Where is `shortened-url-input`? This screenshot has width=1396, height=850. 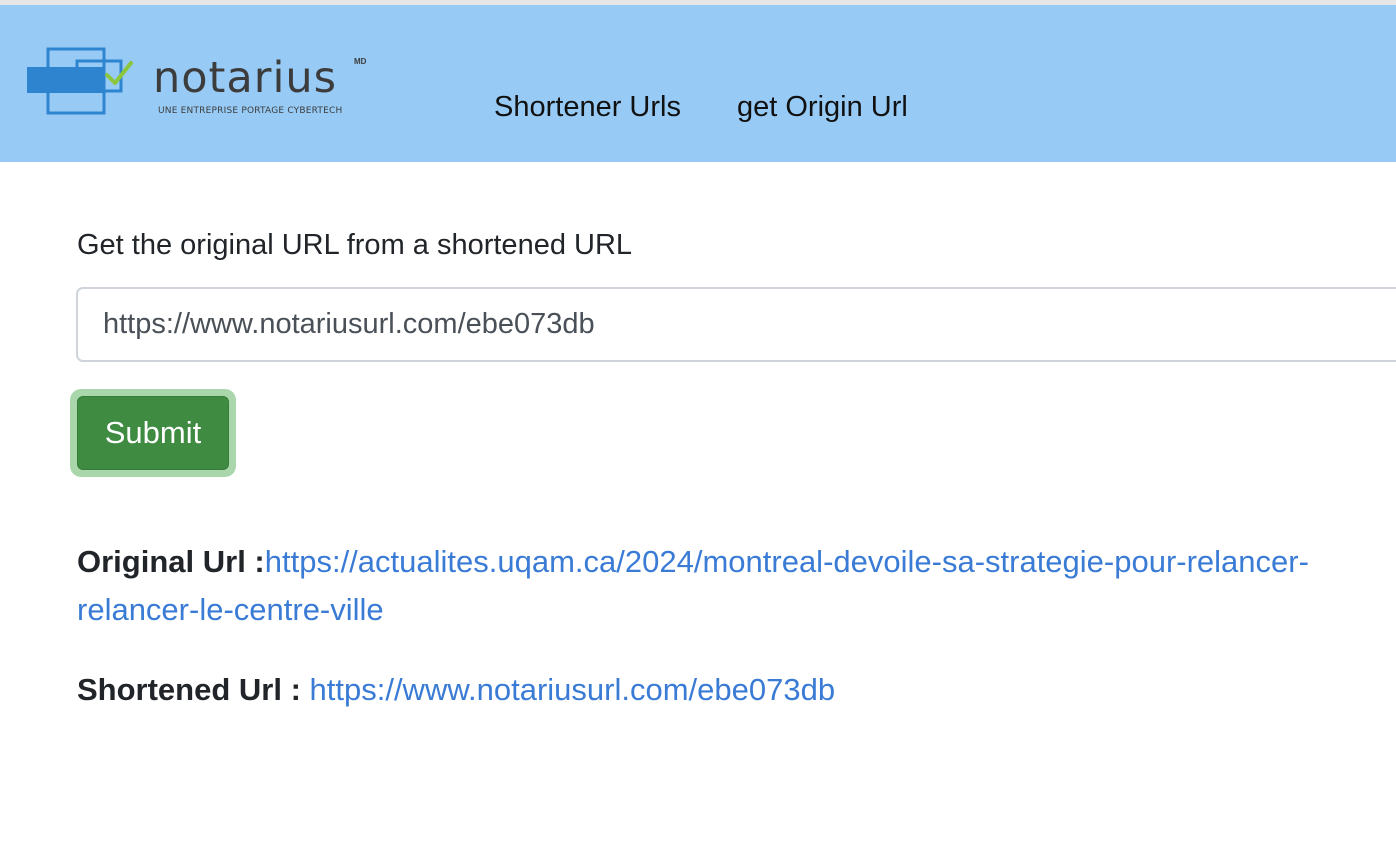
shortened-url-input is located at coordinates (736, 324).